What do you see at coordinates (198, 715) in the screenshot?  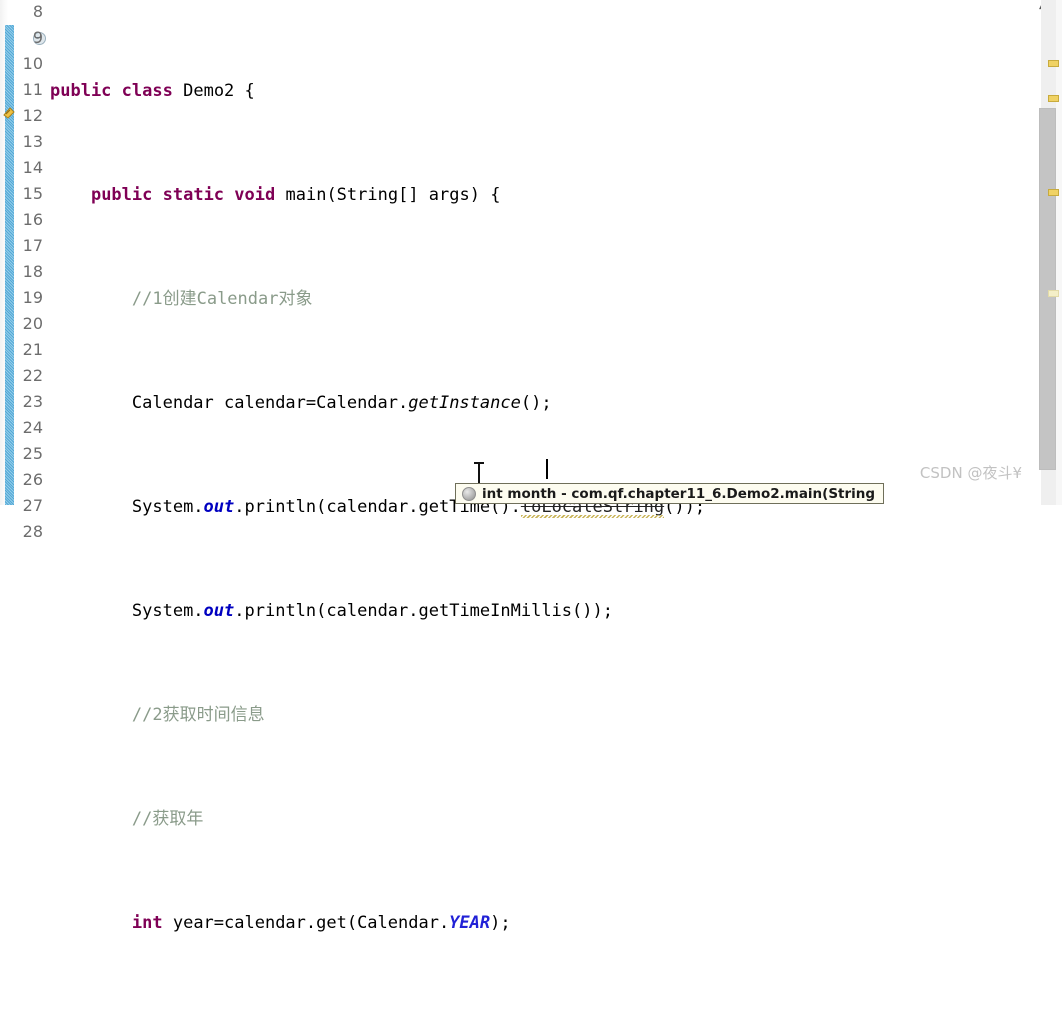 I see `token-comment: //2获取时间信息` at bounding box center [198, 715].